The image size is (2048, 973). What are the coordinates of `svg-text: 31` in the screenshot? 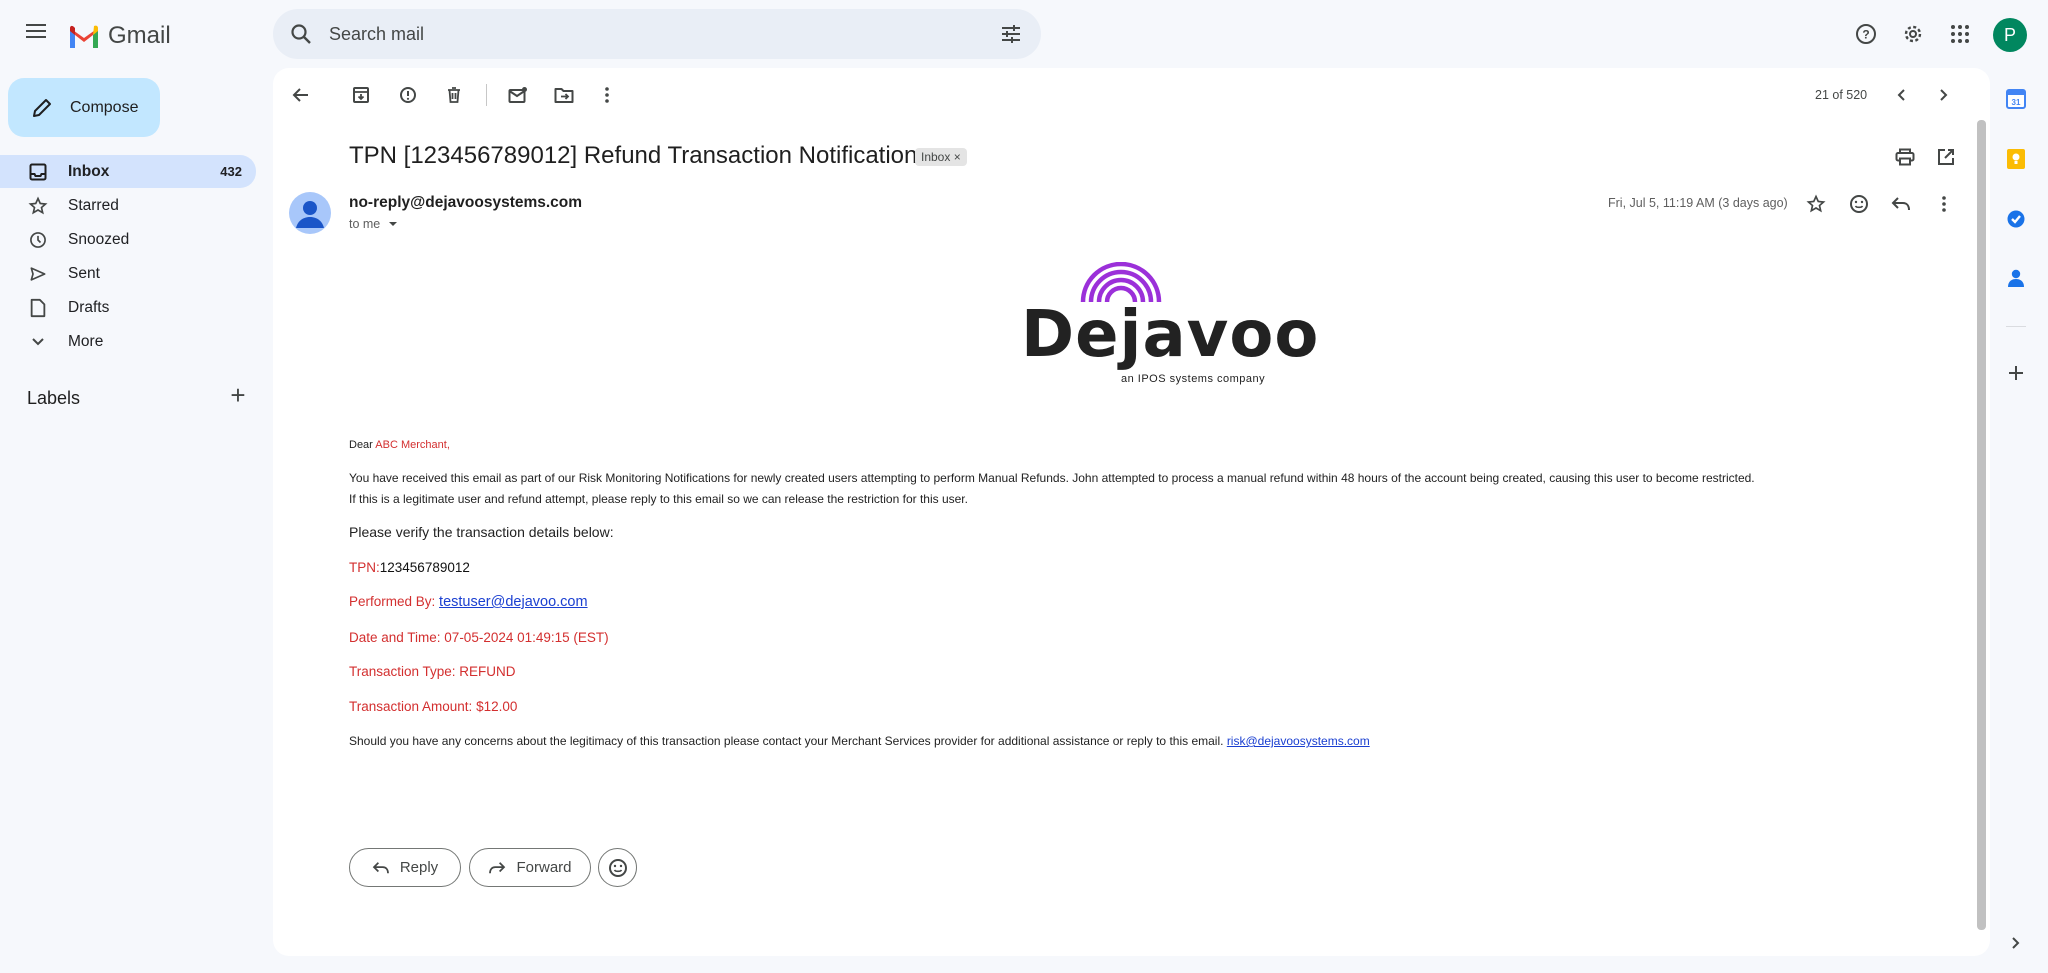 It's located at (2016, 102).